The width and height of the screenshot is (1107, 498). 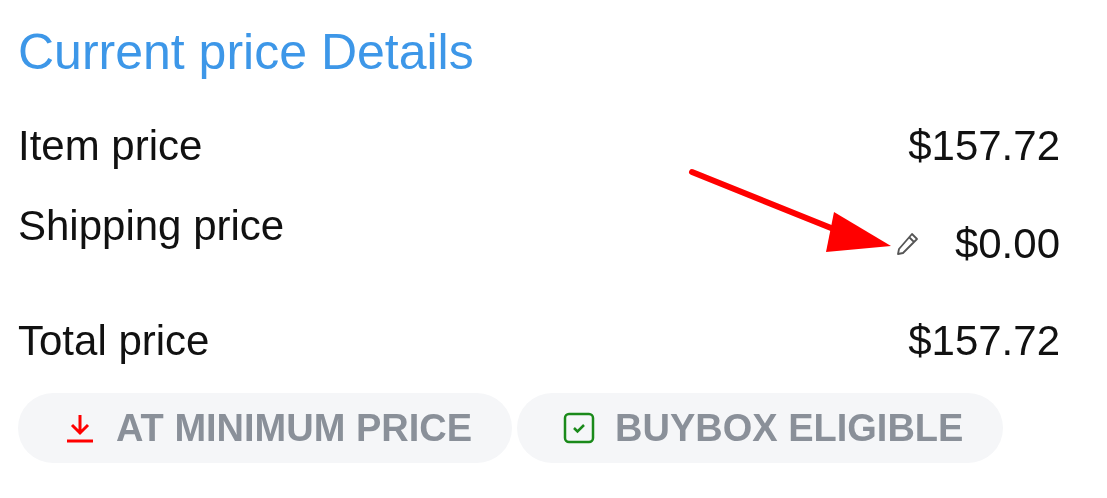 I want to click on price-label: Shipping price, so click(x=151, y=226).